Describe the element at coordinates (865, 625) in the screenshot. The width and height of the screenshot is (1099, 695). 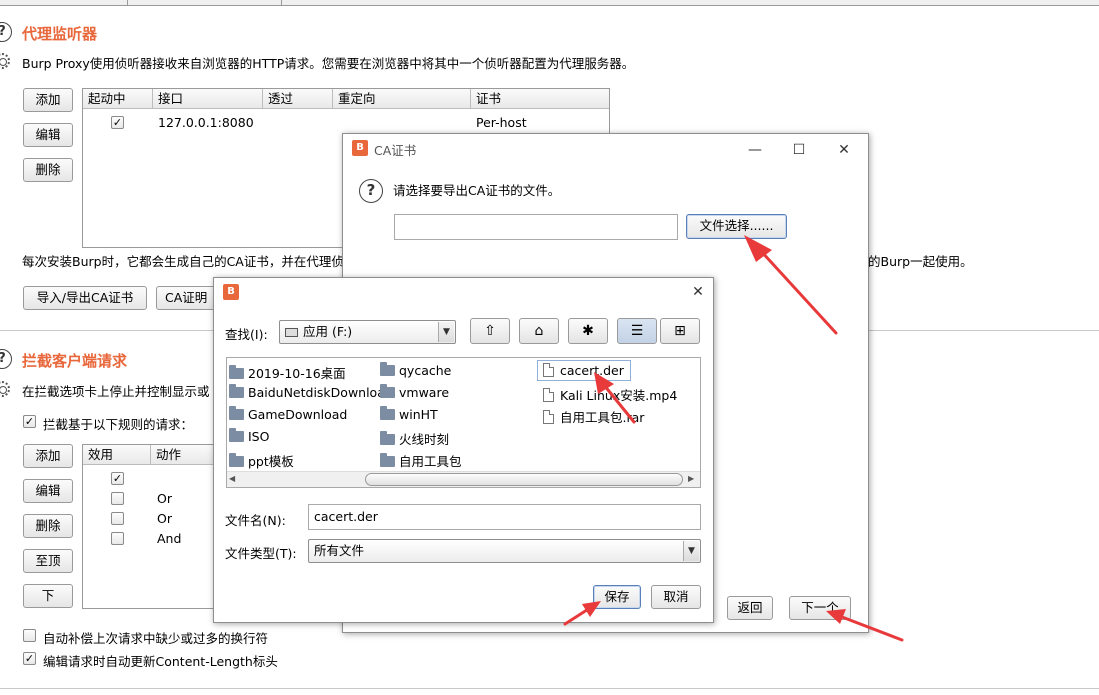
I see `arrow-to-next` at that location.